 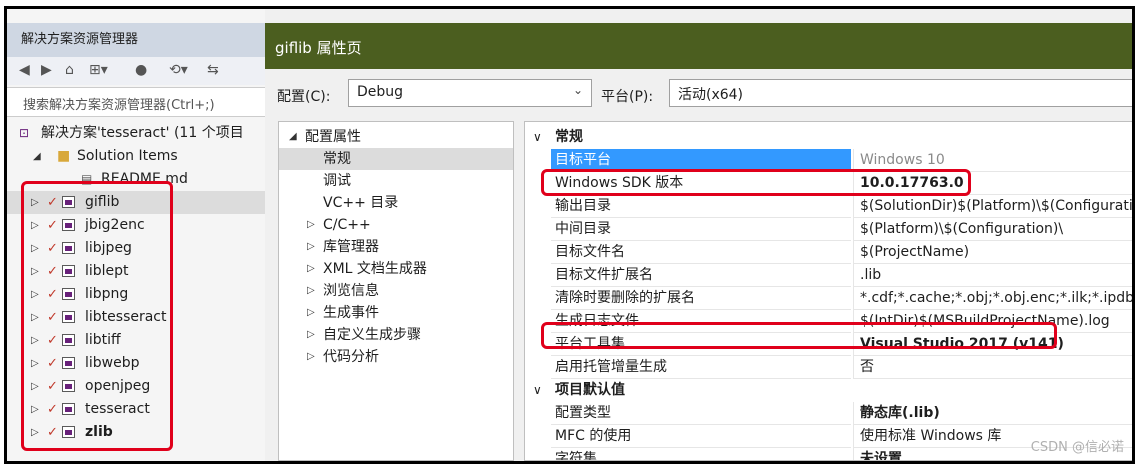 I want to click on solution-items-folder: ◢ ■ Solution Items, so click(x=136, y=156).